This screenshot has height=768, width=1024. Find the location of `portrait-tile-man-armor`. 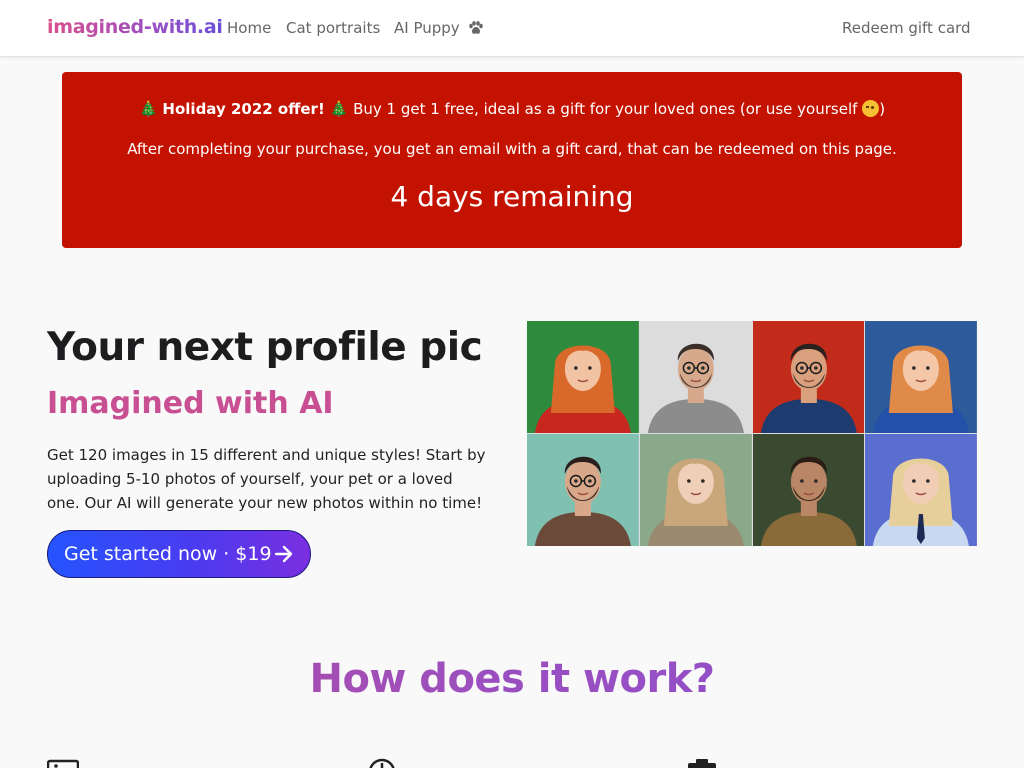

portrait-tile-man-armor is located at coordinates (808, 490).